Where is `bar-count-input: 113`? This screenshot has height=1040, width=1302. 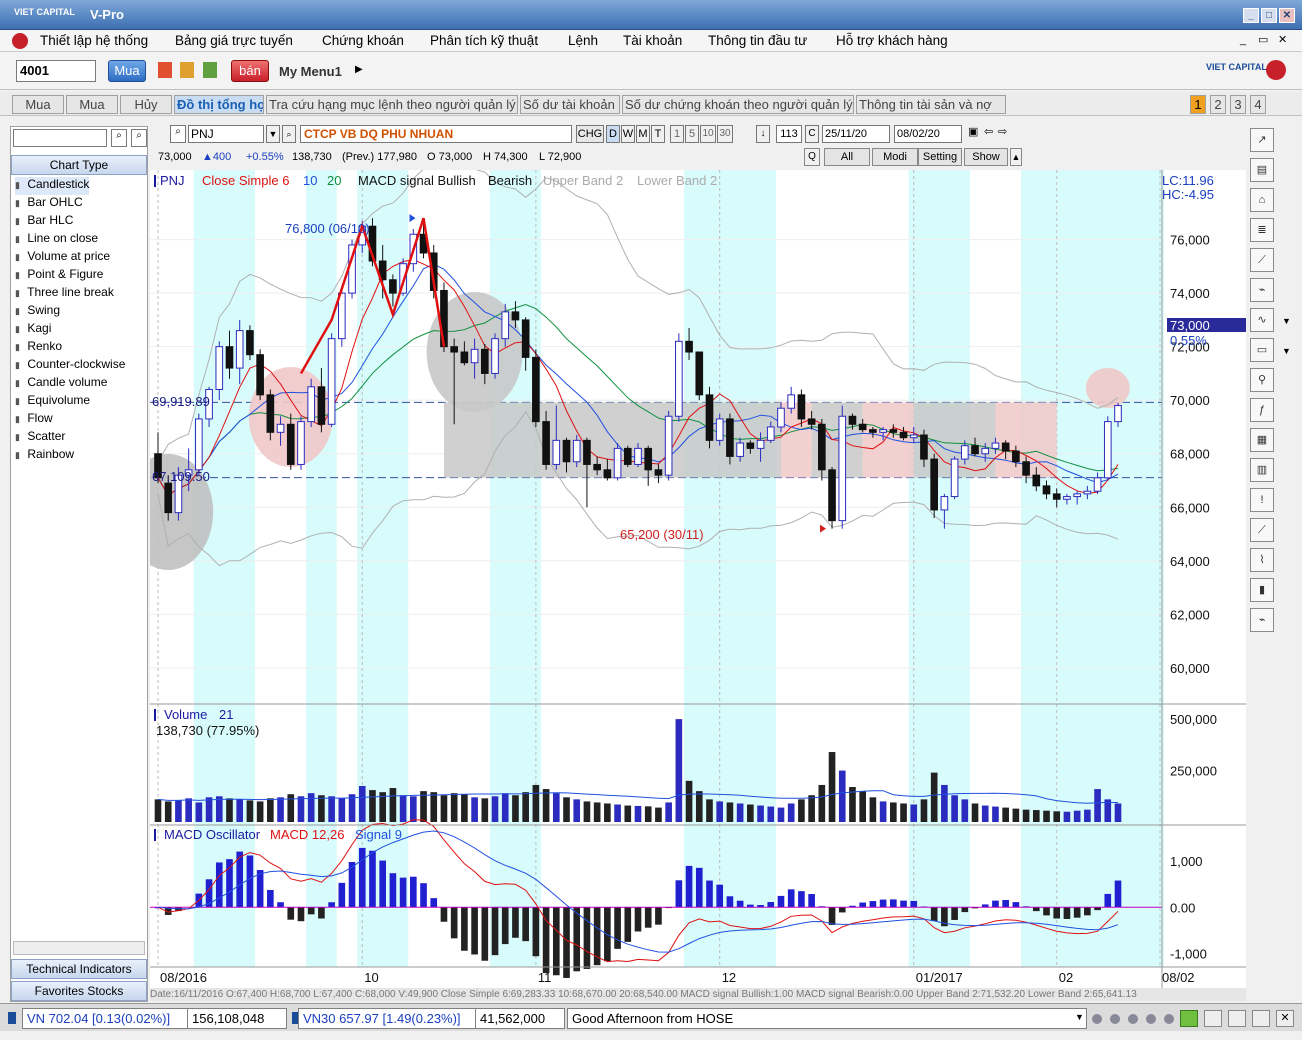
bar-count-input: 113 is located at coordinates (789, 134).